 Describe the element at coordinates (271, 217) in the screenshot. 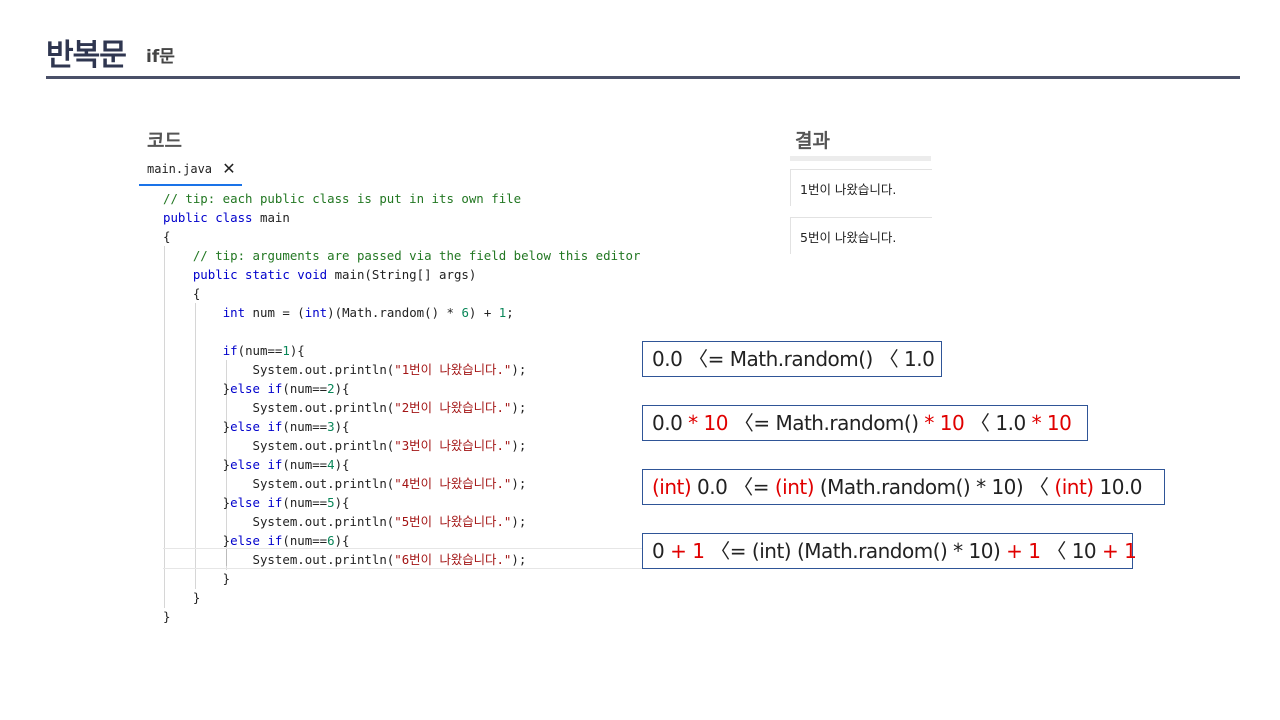

I see `code-token: main` at that location.